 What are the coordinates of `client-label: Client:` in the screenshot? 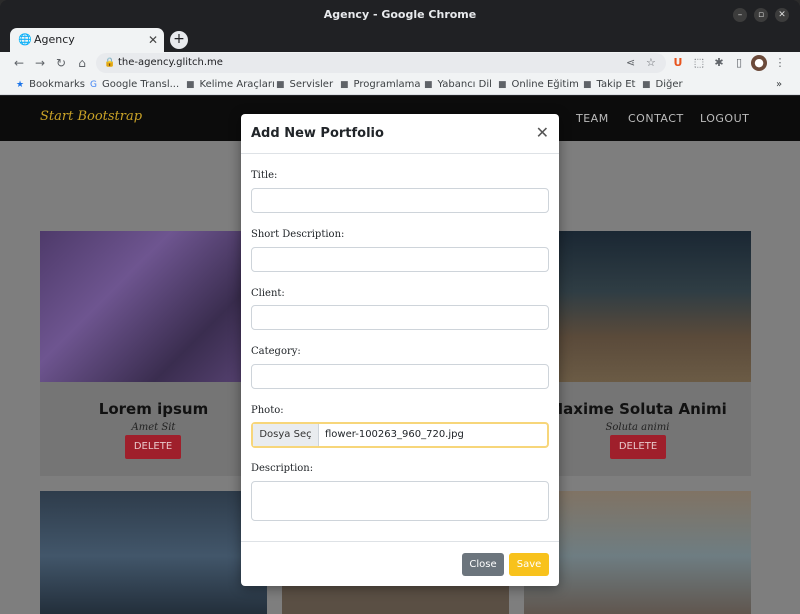 It's located at (268, 293).